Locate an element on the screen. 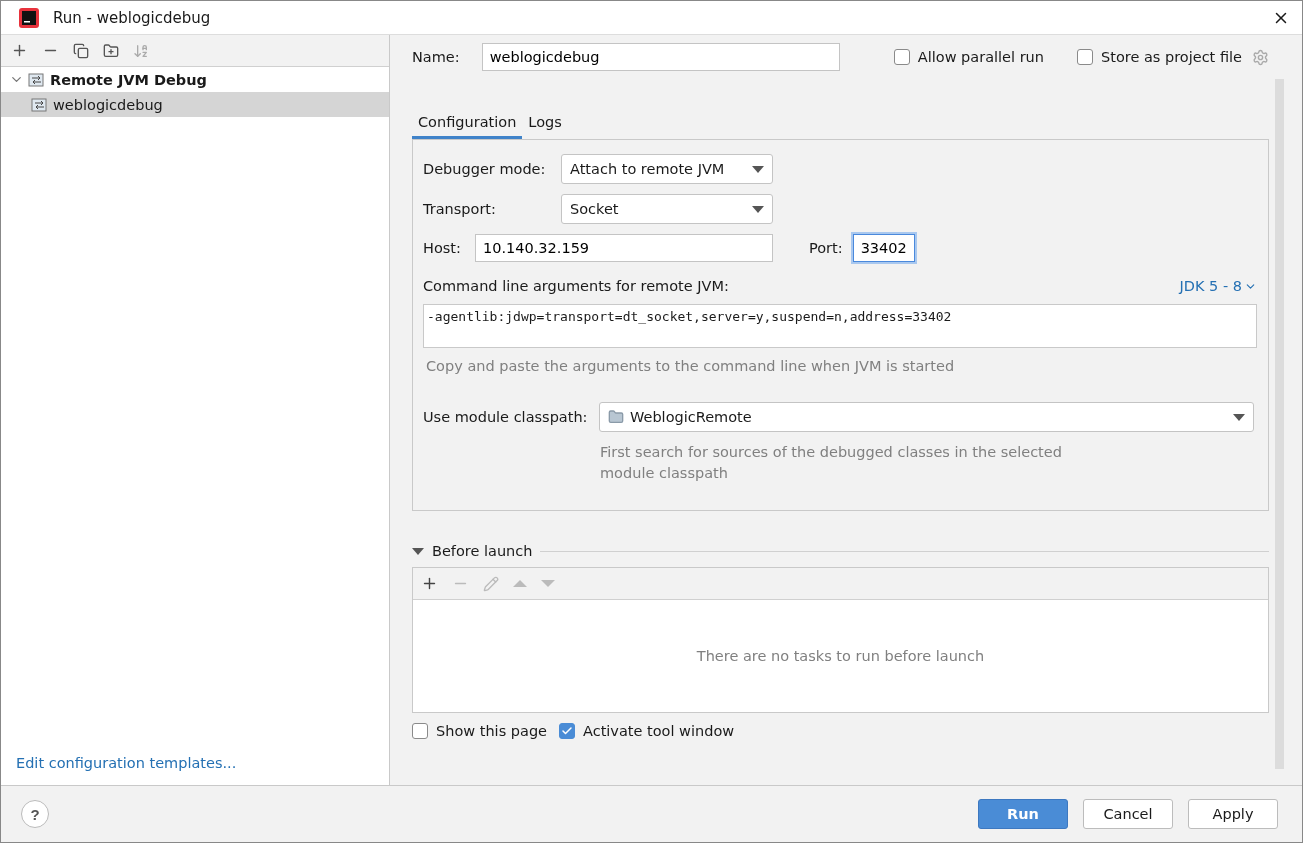 This screenshot has width=1303, height=843. command-line-hint: Copy and paste the arguments to the command line when JVM is started is located at coordinates (691, 366).